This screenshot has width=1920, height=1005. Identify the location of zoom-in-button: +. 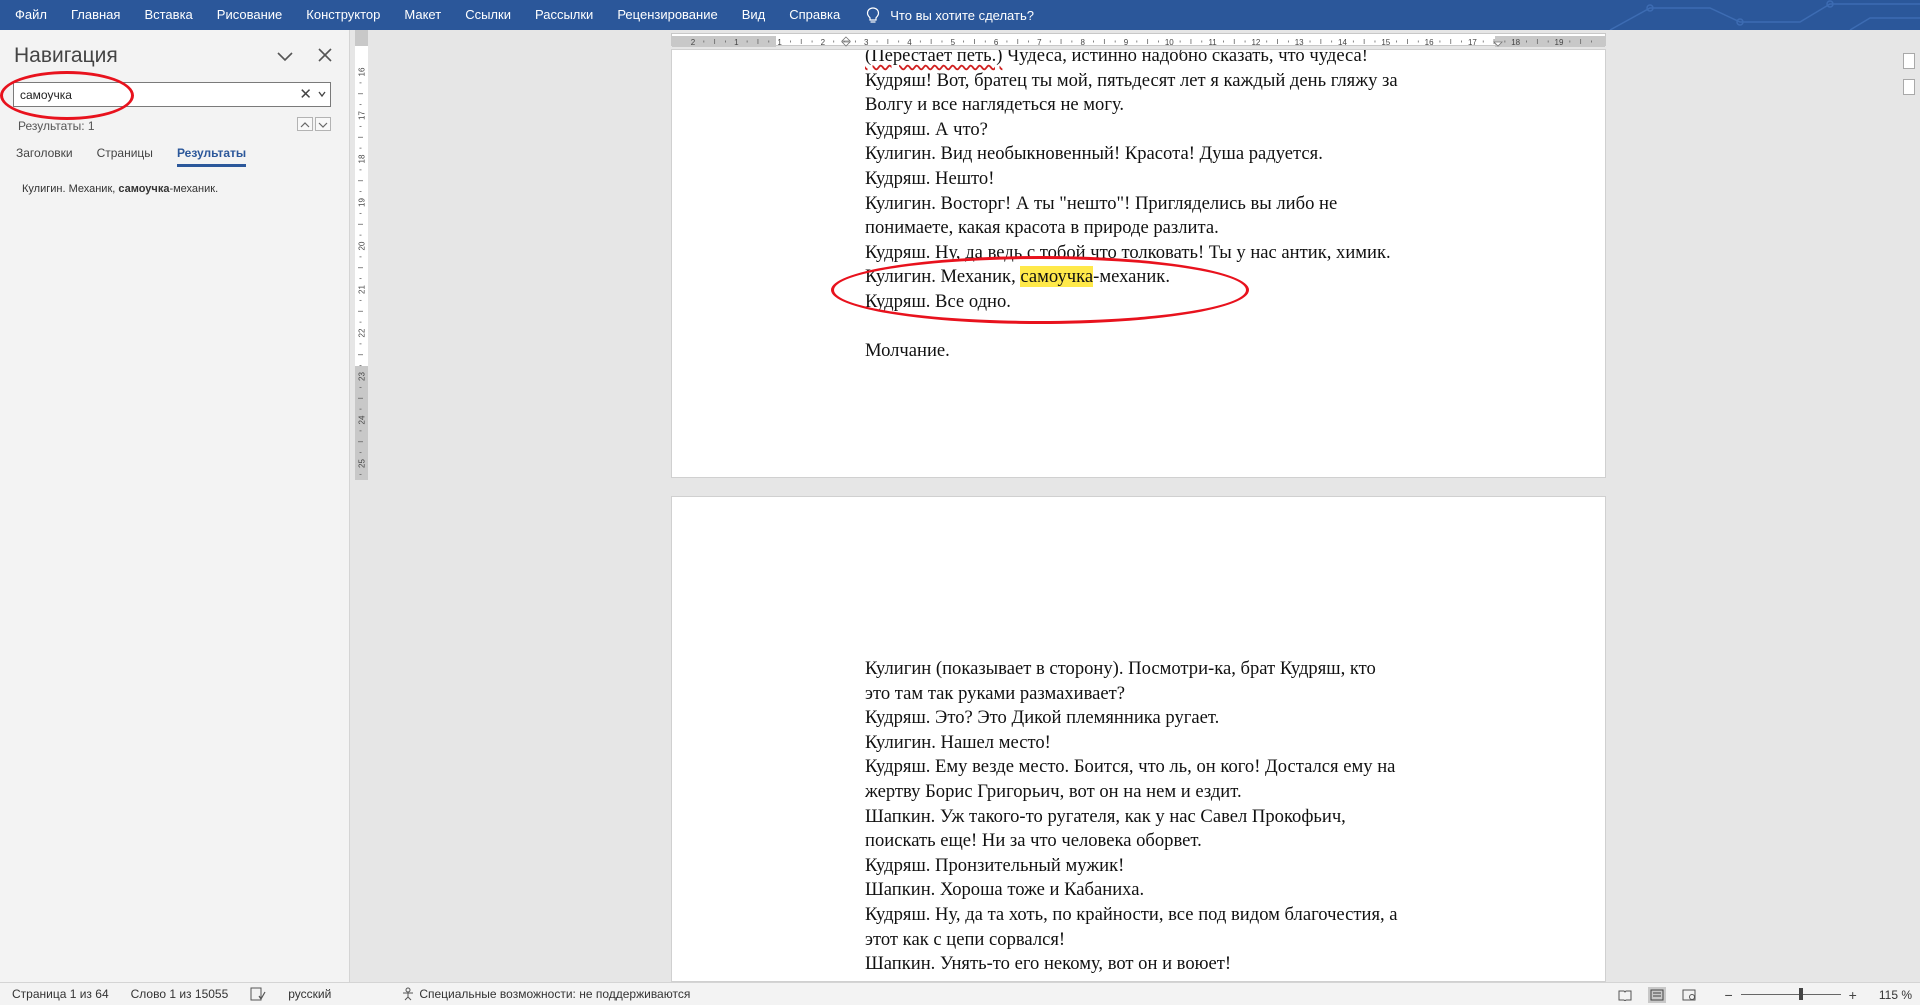
(1853, 995).